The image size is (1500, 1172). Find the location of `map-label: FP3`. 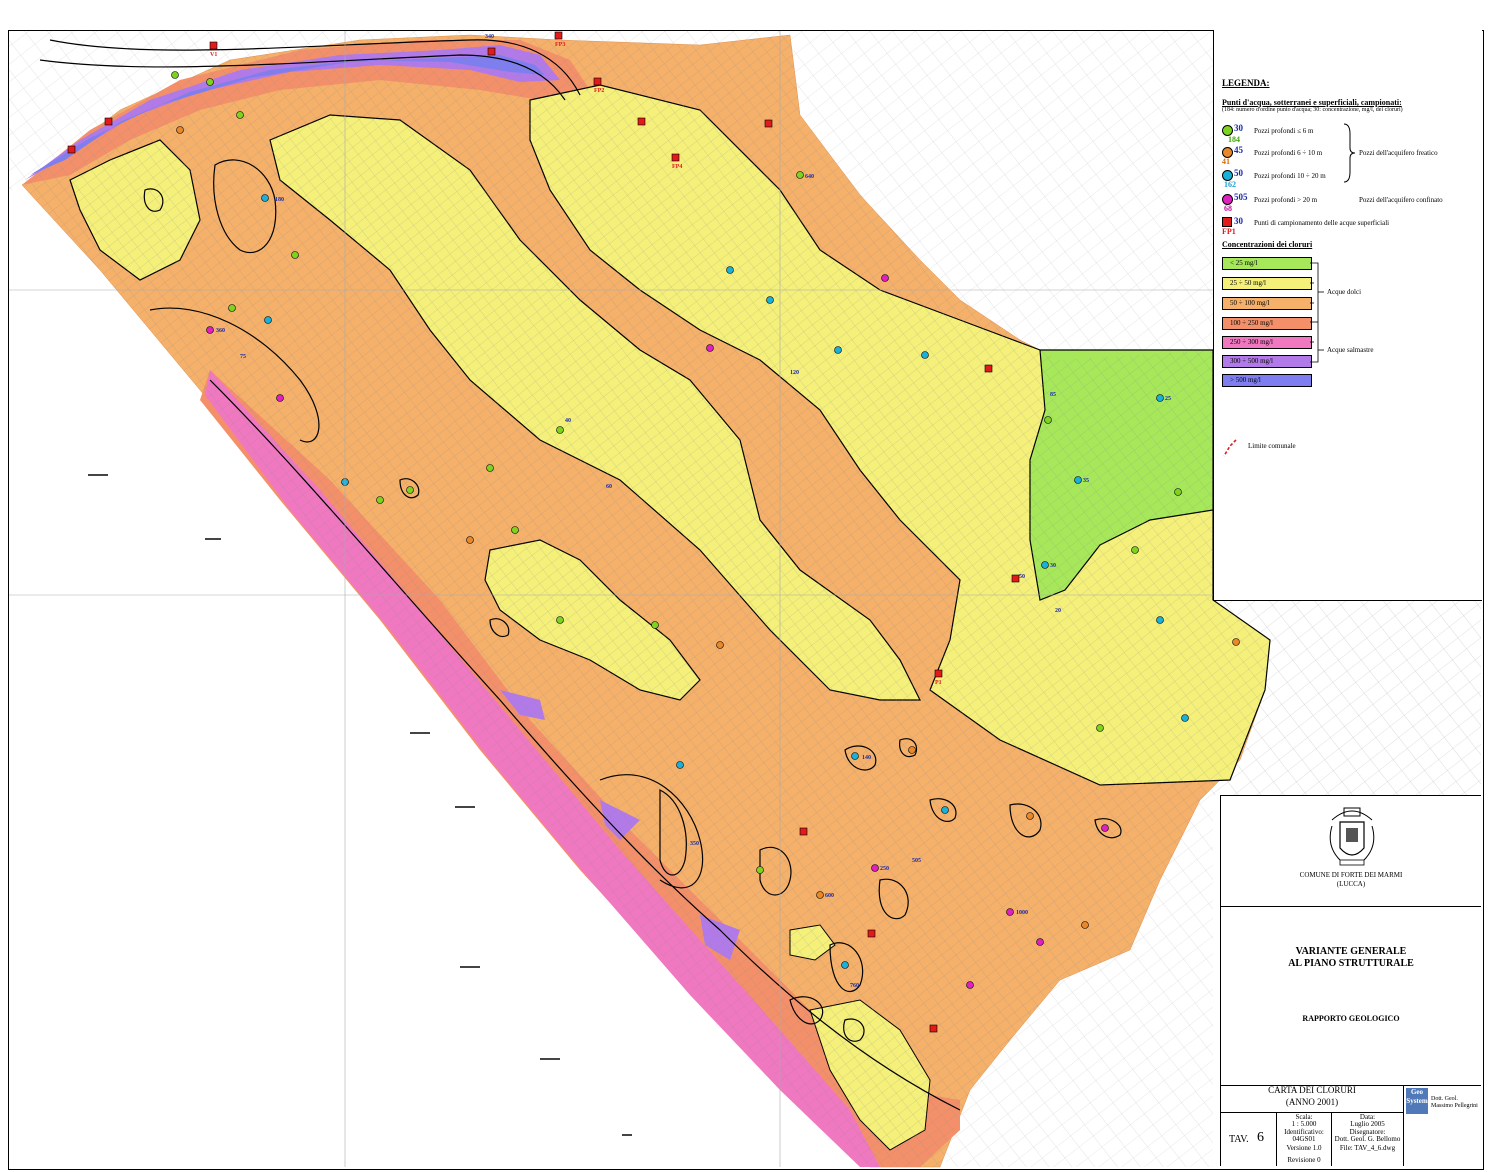

map-label: FP3 is located at coordinates (560, 45).